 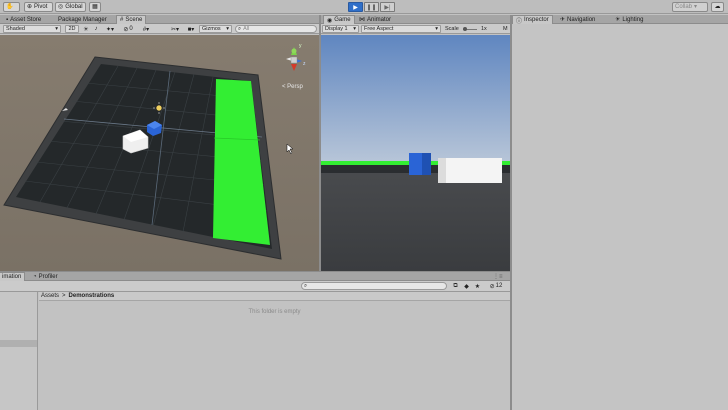 I want to click on effects-toggle-icon: ✦▾, so click(x=110, y=29).